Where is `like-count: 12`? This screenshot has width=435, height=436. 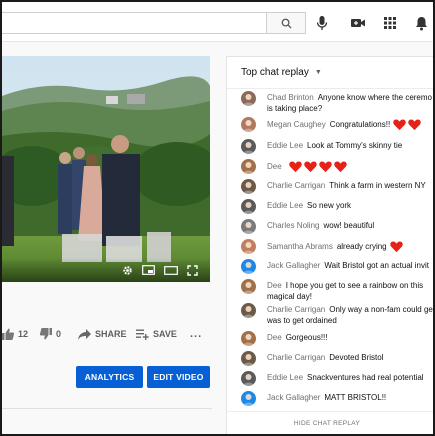
like-count: 12 is located at coordinates (23, 334).